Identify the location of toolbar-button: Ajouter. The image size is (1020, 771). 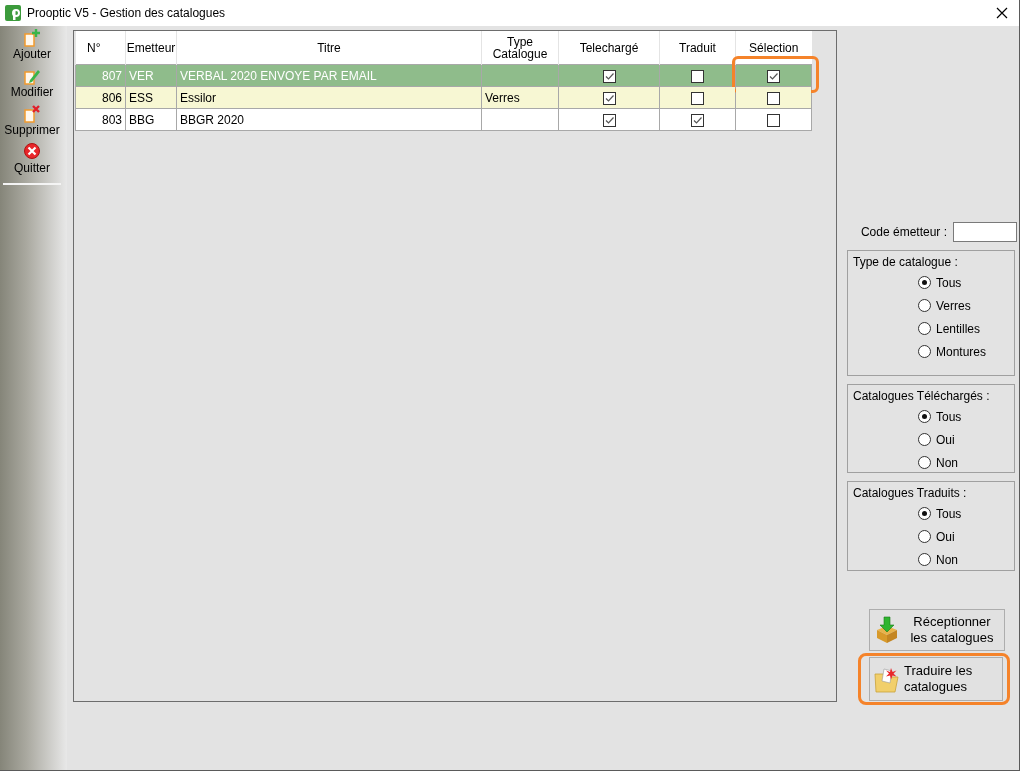
(32, 47).